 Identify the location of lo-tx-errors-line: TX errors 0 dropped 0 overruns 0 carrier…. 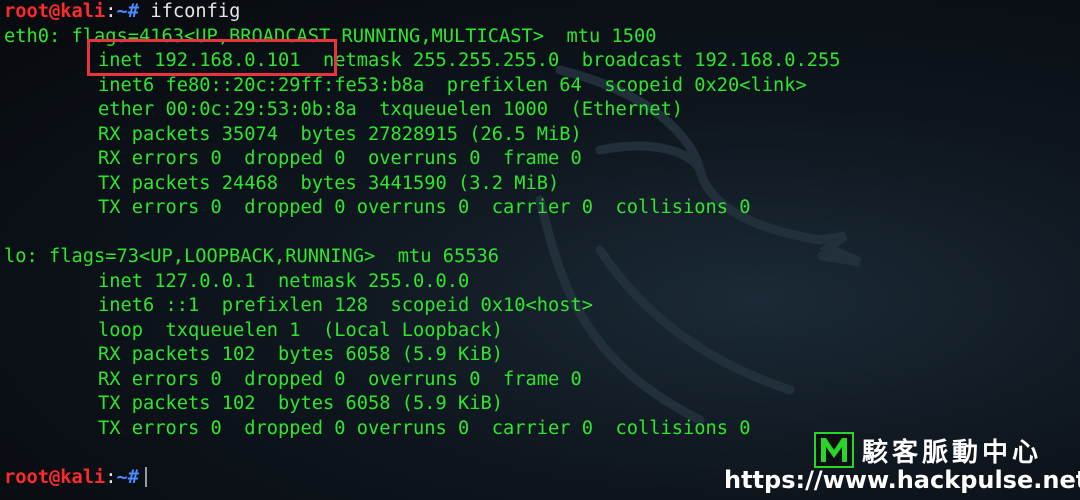
(424, 428).